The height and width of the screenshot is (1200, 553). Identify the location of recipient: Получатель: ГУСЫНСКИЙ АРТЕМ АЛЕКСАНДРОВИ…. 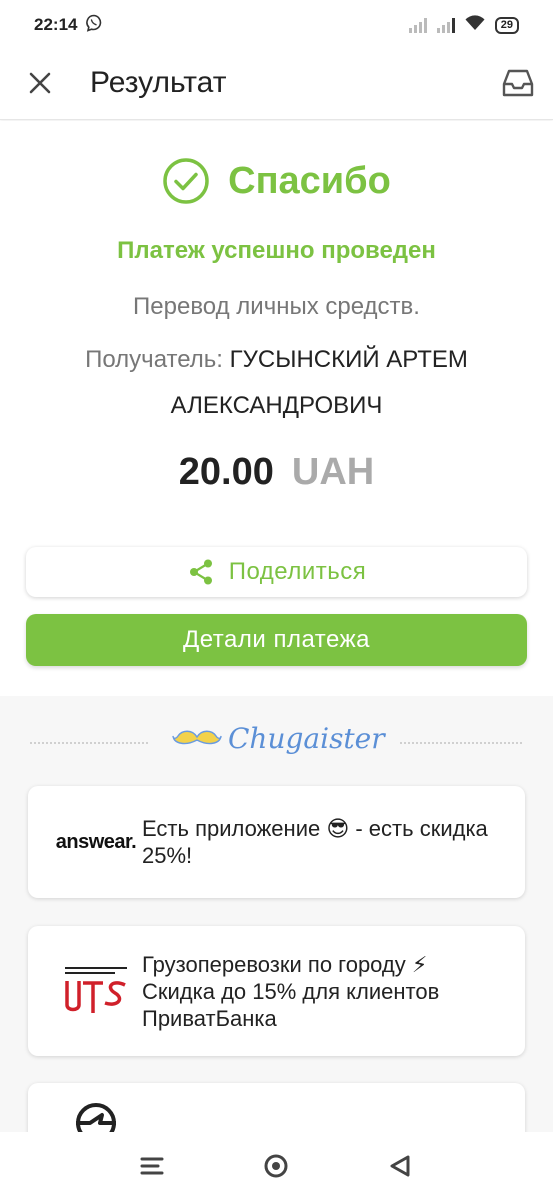
(276, 383).